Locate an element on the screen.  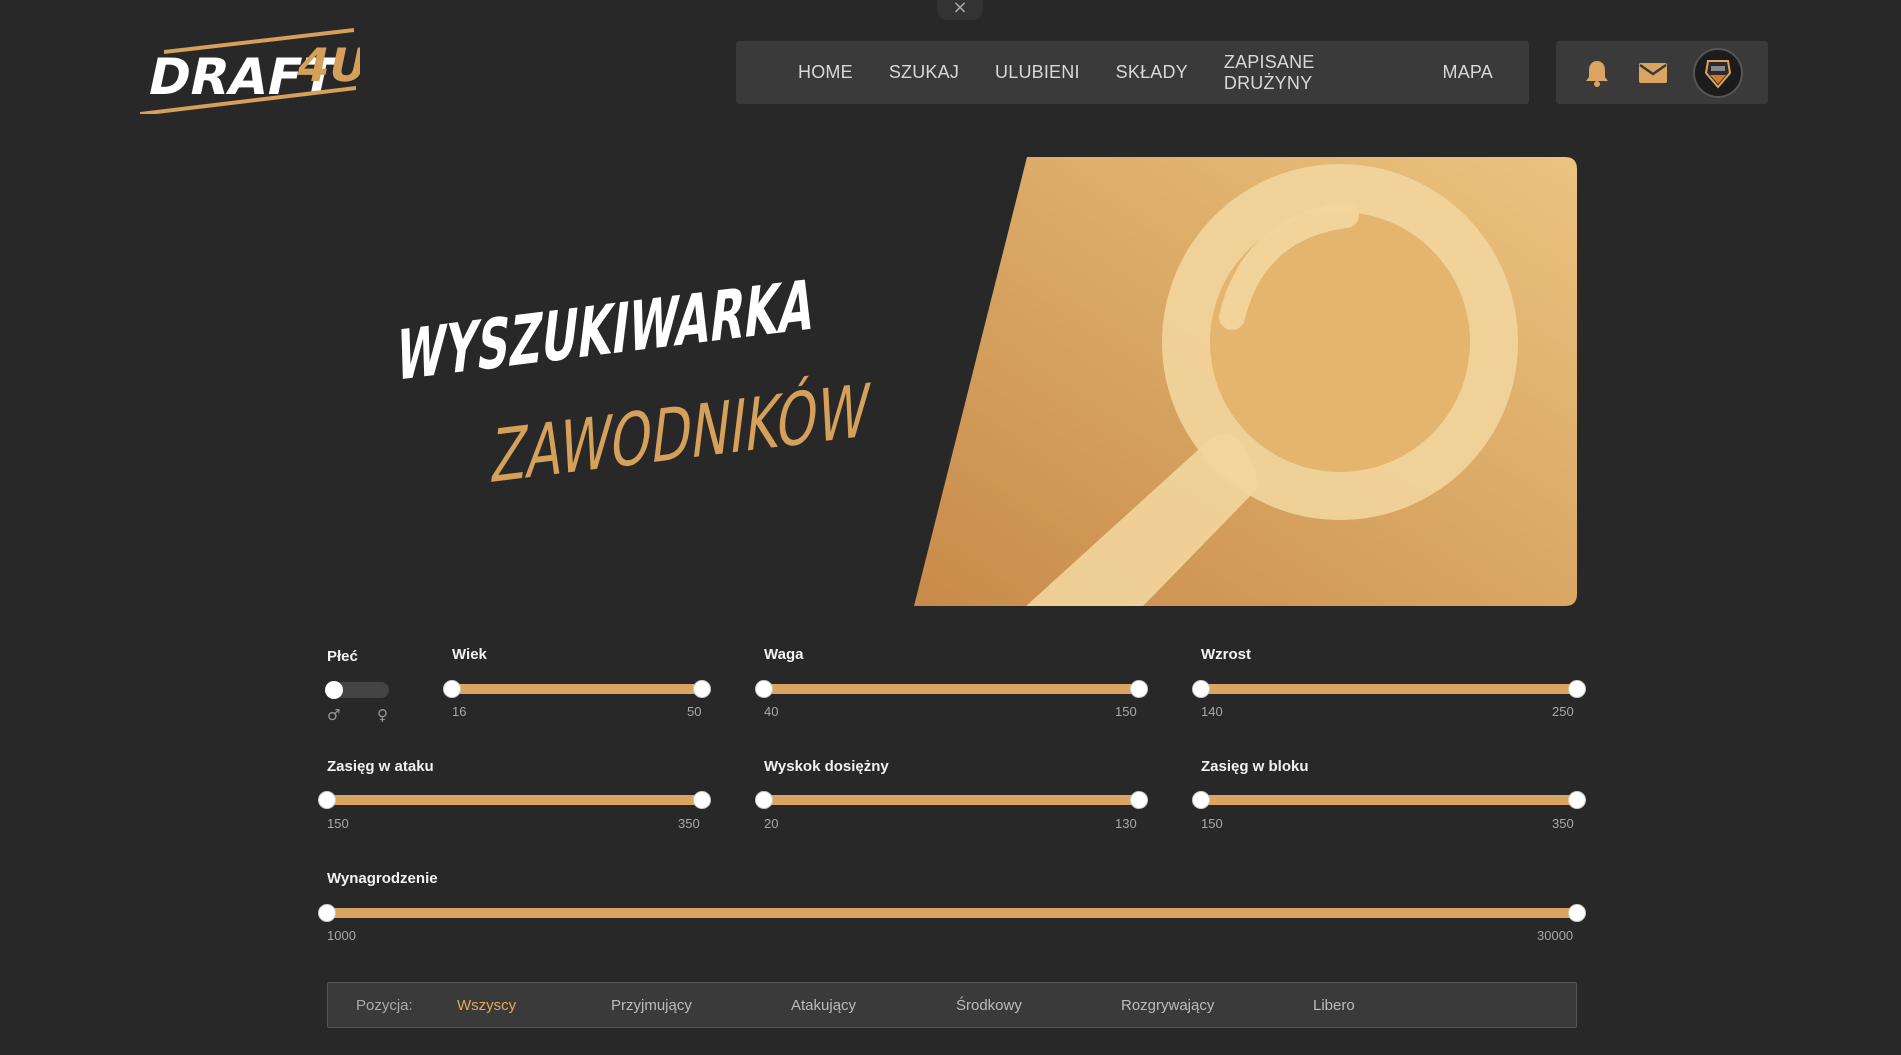
salary-slider is located at coordinates (952, 913).